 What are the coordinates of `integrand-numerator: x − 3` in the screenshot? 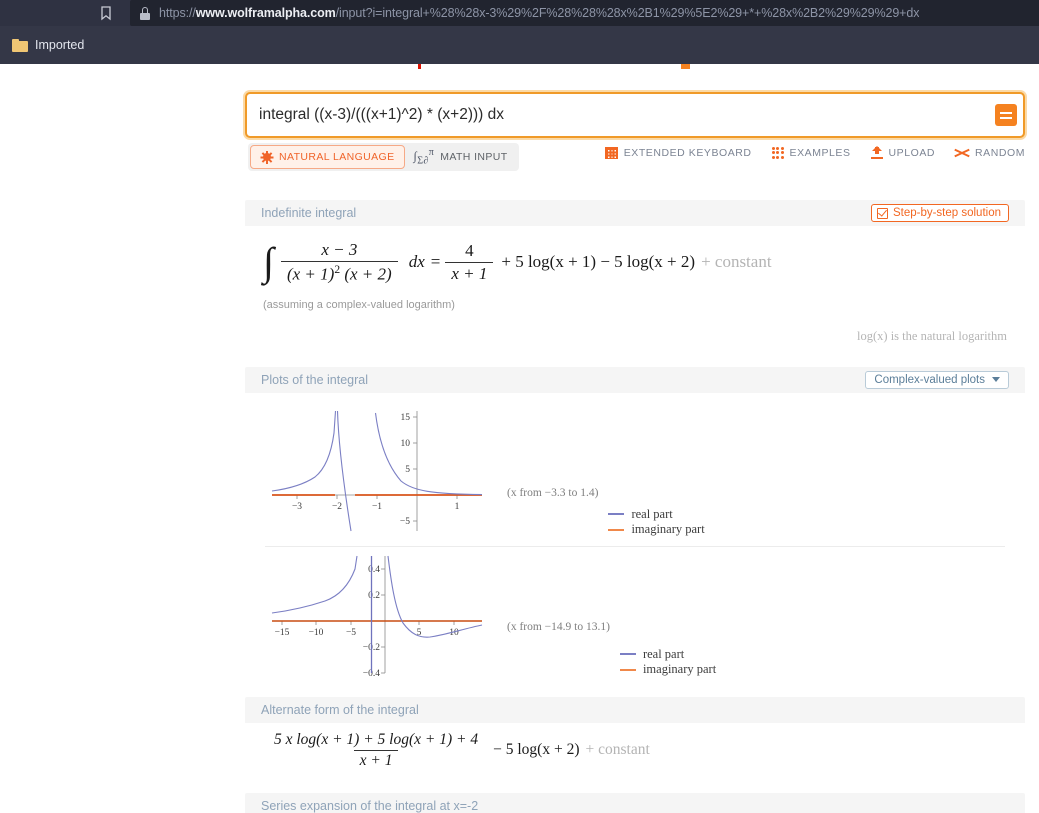 It's located at (339, 249).